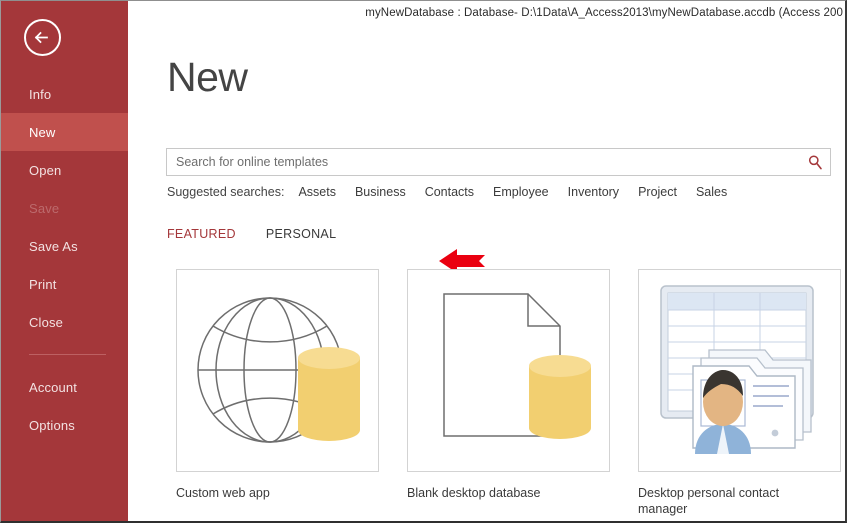 This screenshot has height=523, width=847. What do you see at coordinates (42, 132) in the screenshot?
I see `sidebar-item-label: New` at bounding box center [42, 132].